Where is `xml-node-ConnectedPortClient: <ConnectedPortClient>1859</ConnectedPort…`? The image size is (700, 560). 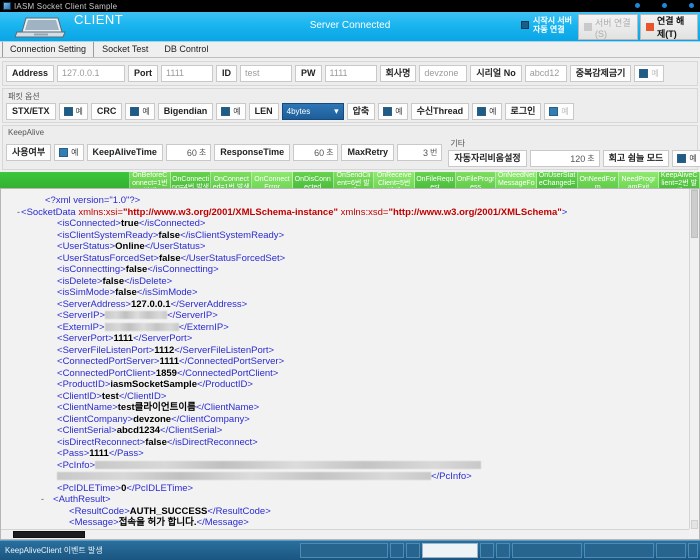 xml-node-ConnectedPortClient: <ConnectedPortClient>1859</ConnectedPort… is located at coordinates (168, 373).